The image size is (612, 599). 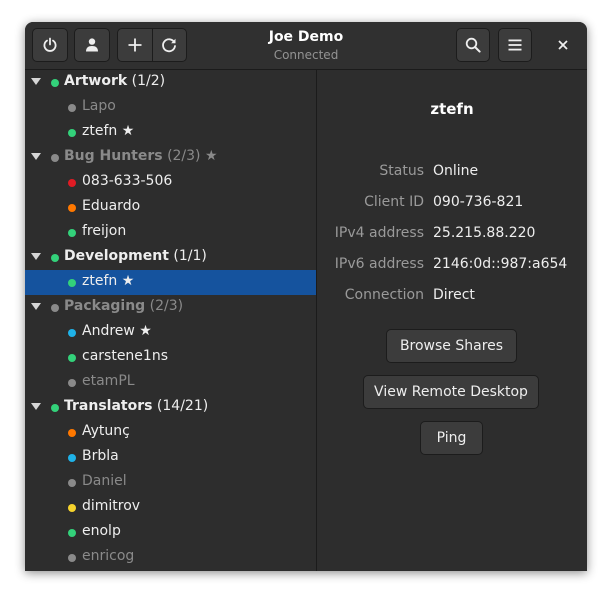 I want to click on peer-row: freijon, so click(x=170, y=232).